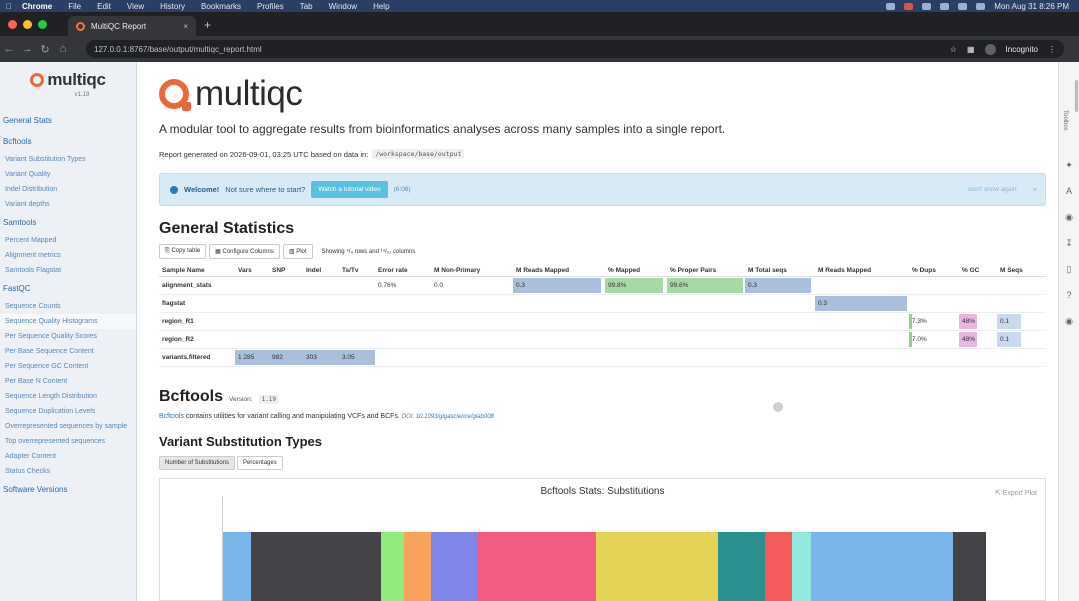  Describe the element at coordinates (27, 24) in the screenshot. I see `minimize-window-button` at that location.